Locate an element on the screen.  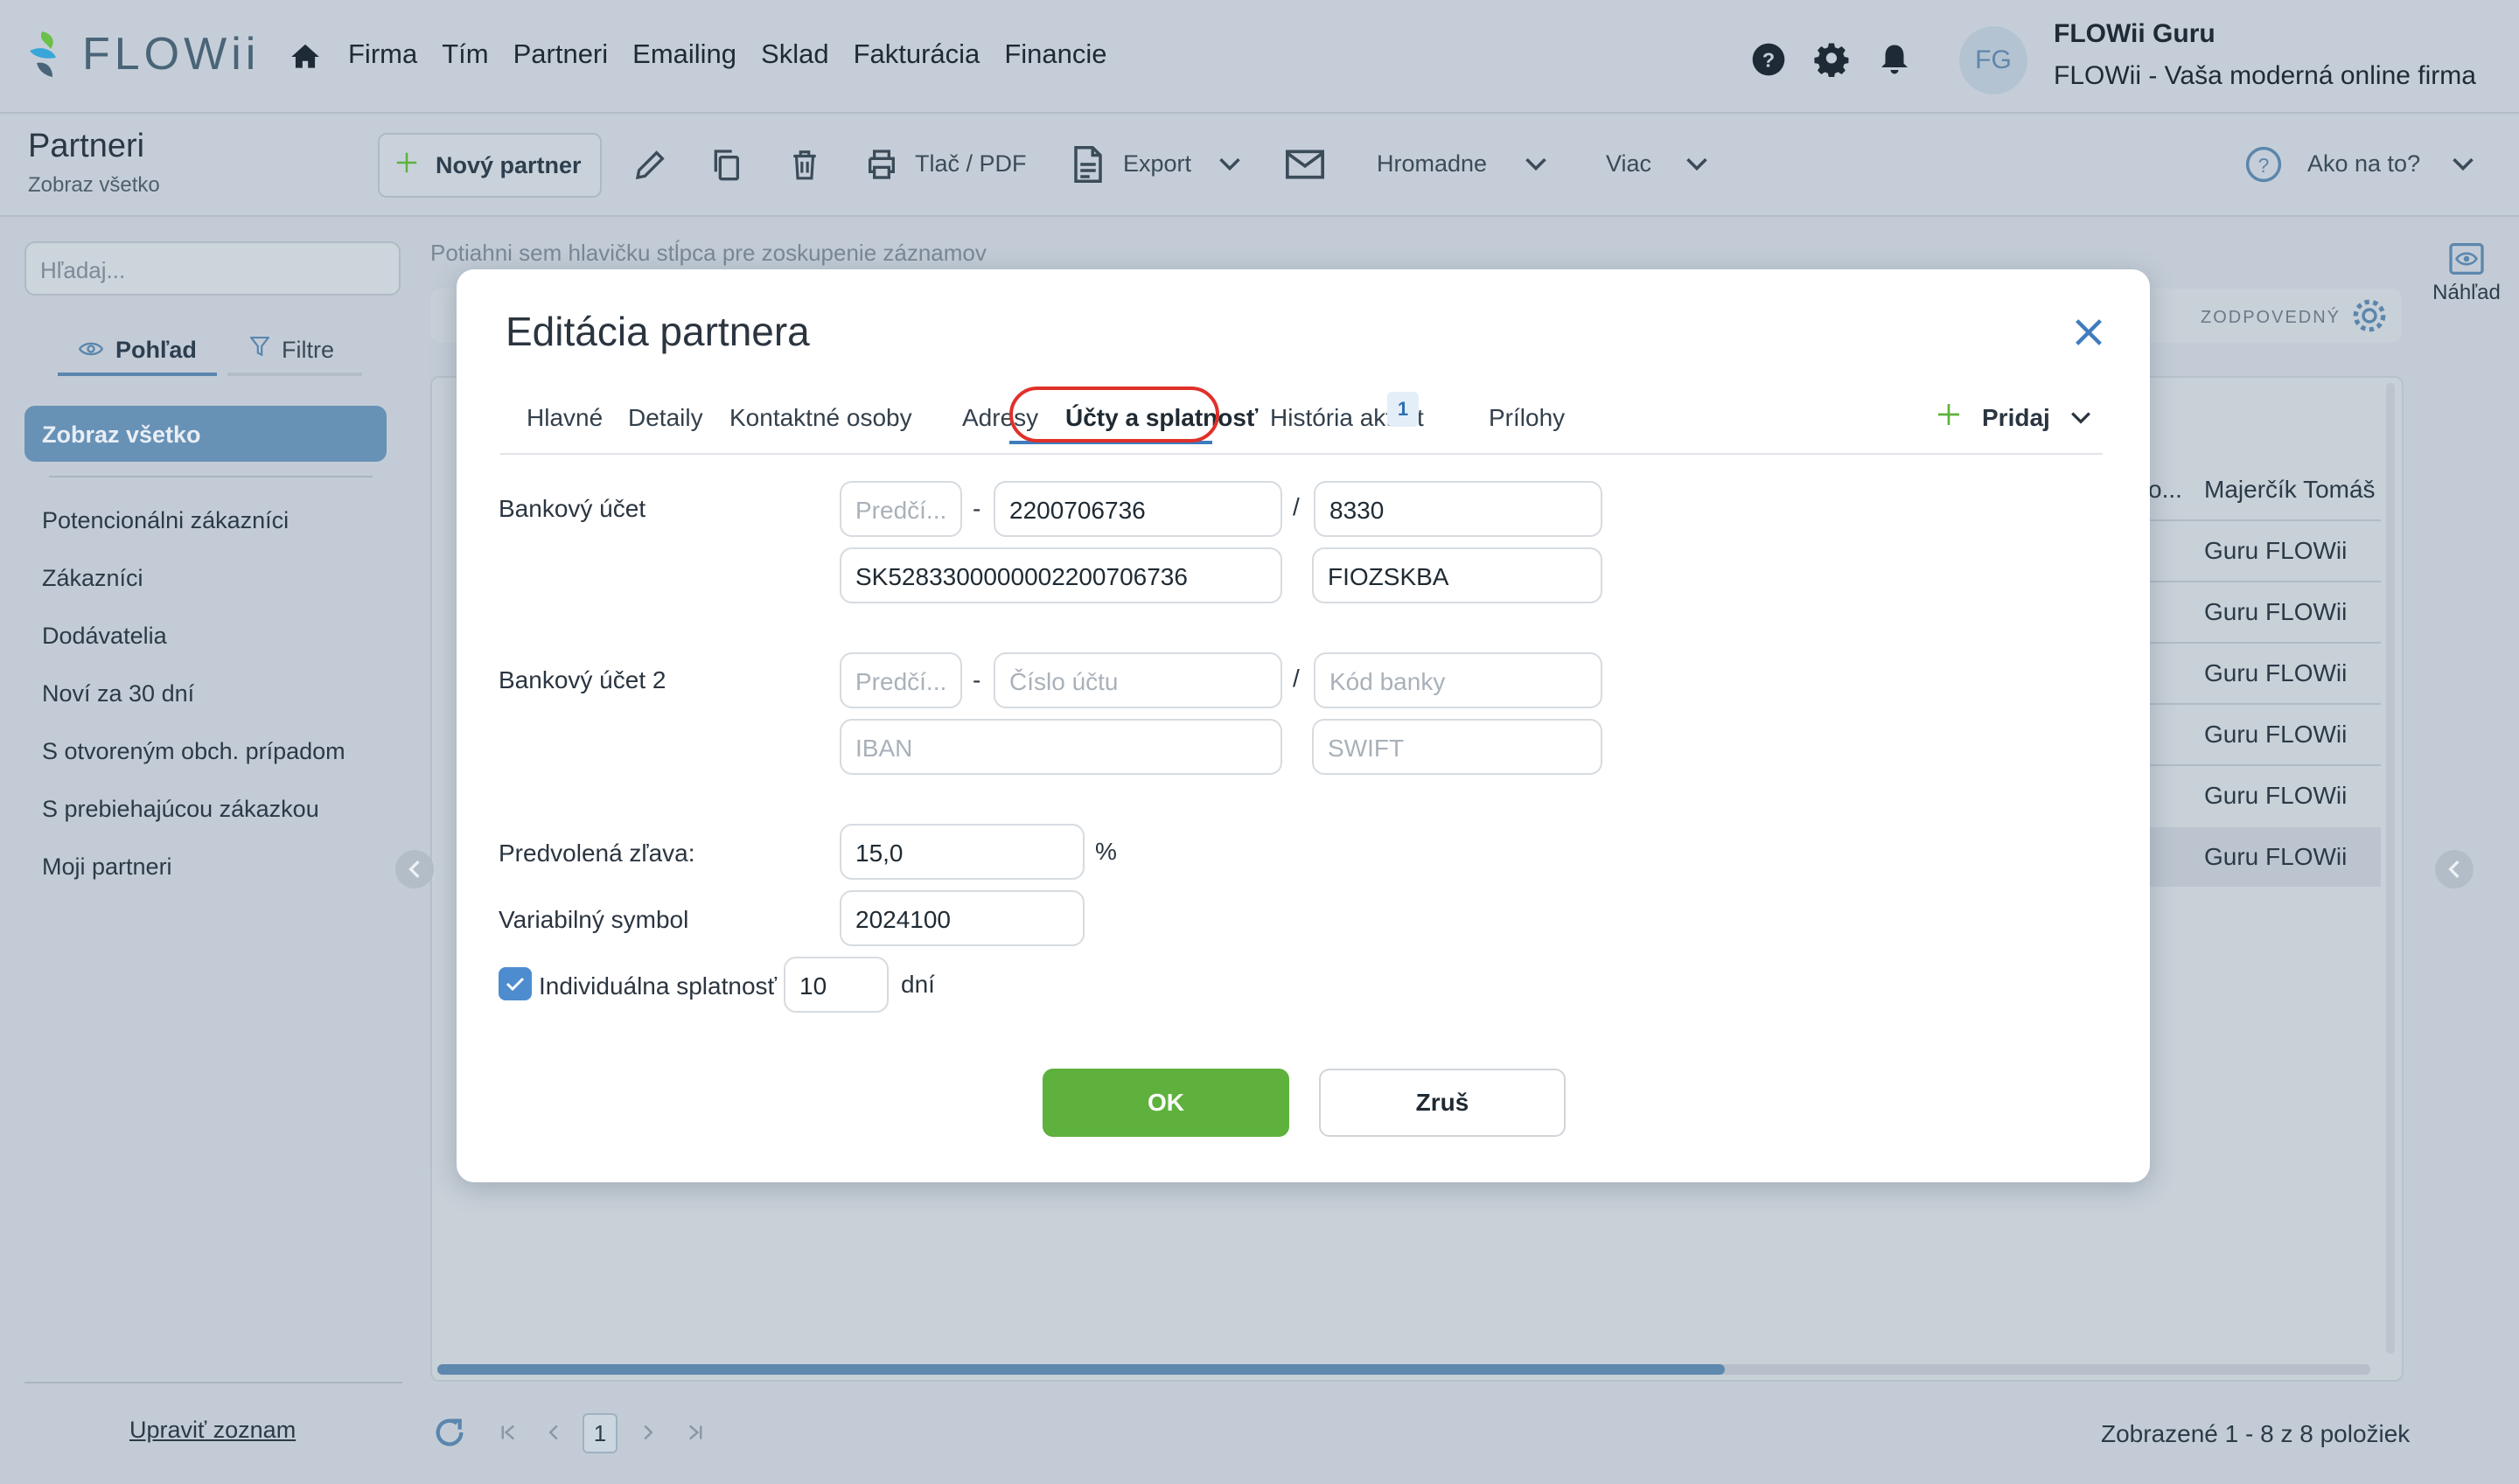
last-page-icon is located at coordinates (695, 1435).